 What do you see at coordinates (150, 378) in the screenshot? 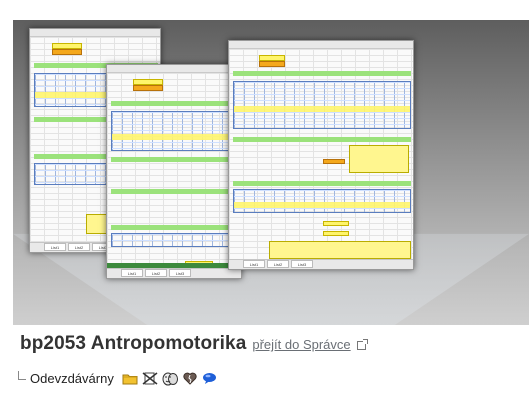
I see `no-entry-icon` at bounding box center [150, 378].